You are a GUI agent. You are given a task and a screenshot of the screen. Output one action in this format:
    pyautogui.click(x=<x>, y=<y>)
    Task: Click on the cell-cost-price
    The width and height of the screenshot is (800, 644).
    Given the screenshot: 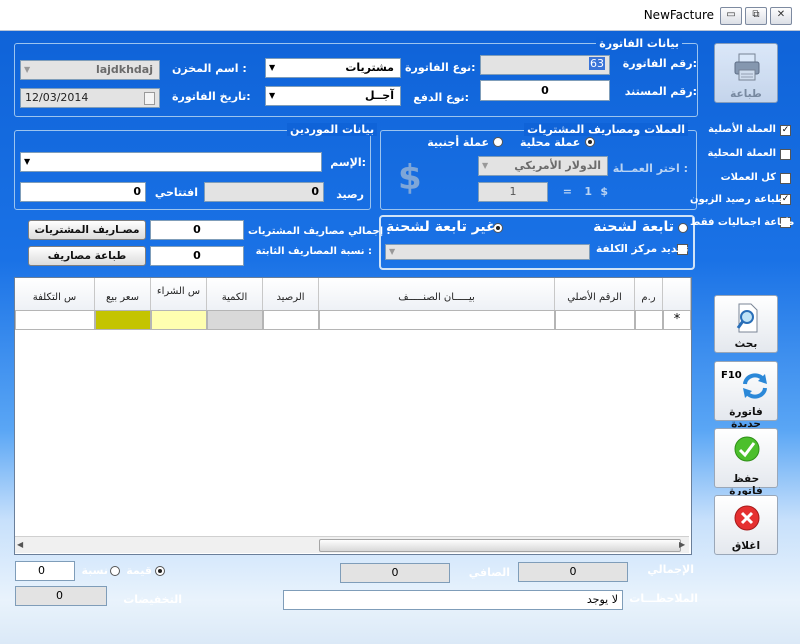 What is the action you would take?
    pyautogui.click(x=55, y=320)
    